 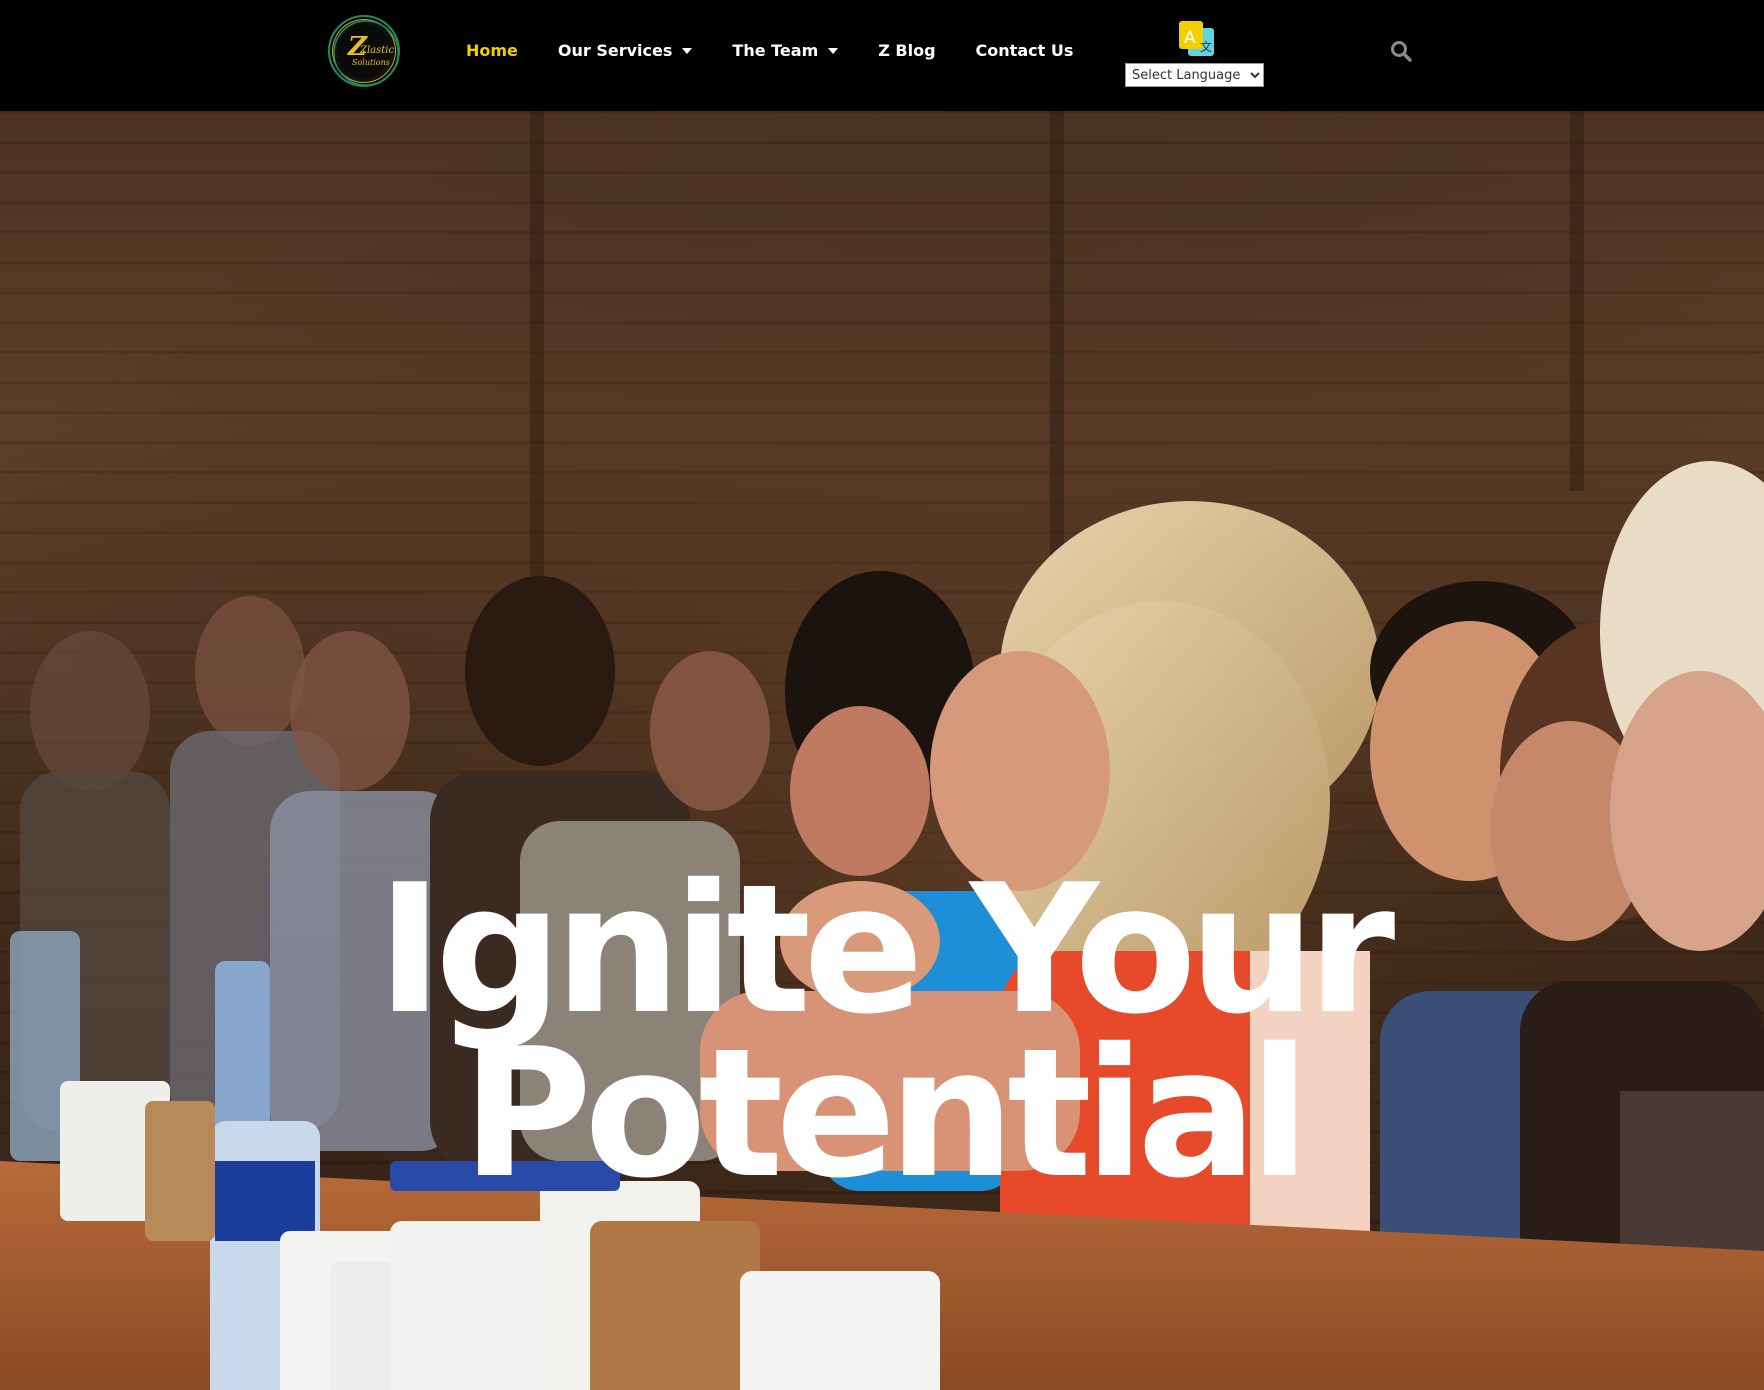 I want to click on svg-text: 文, so click(x=1206, y=46).